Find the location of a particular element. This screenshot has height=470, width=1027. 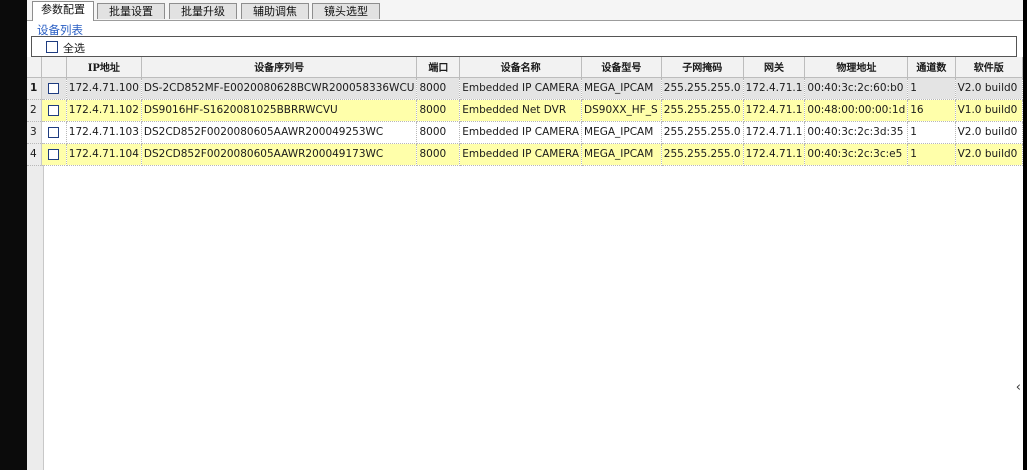

cell-device-model: DS90XX_HF_S is located at coordinates (621, 110).